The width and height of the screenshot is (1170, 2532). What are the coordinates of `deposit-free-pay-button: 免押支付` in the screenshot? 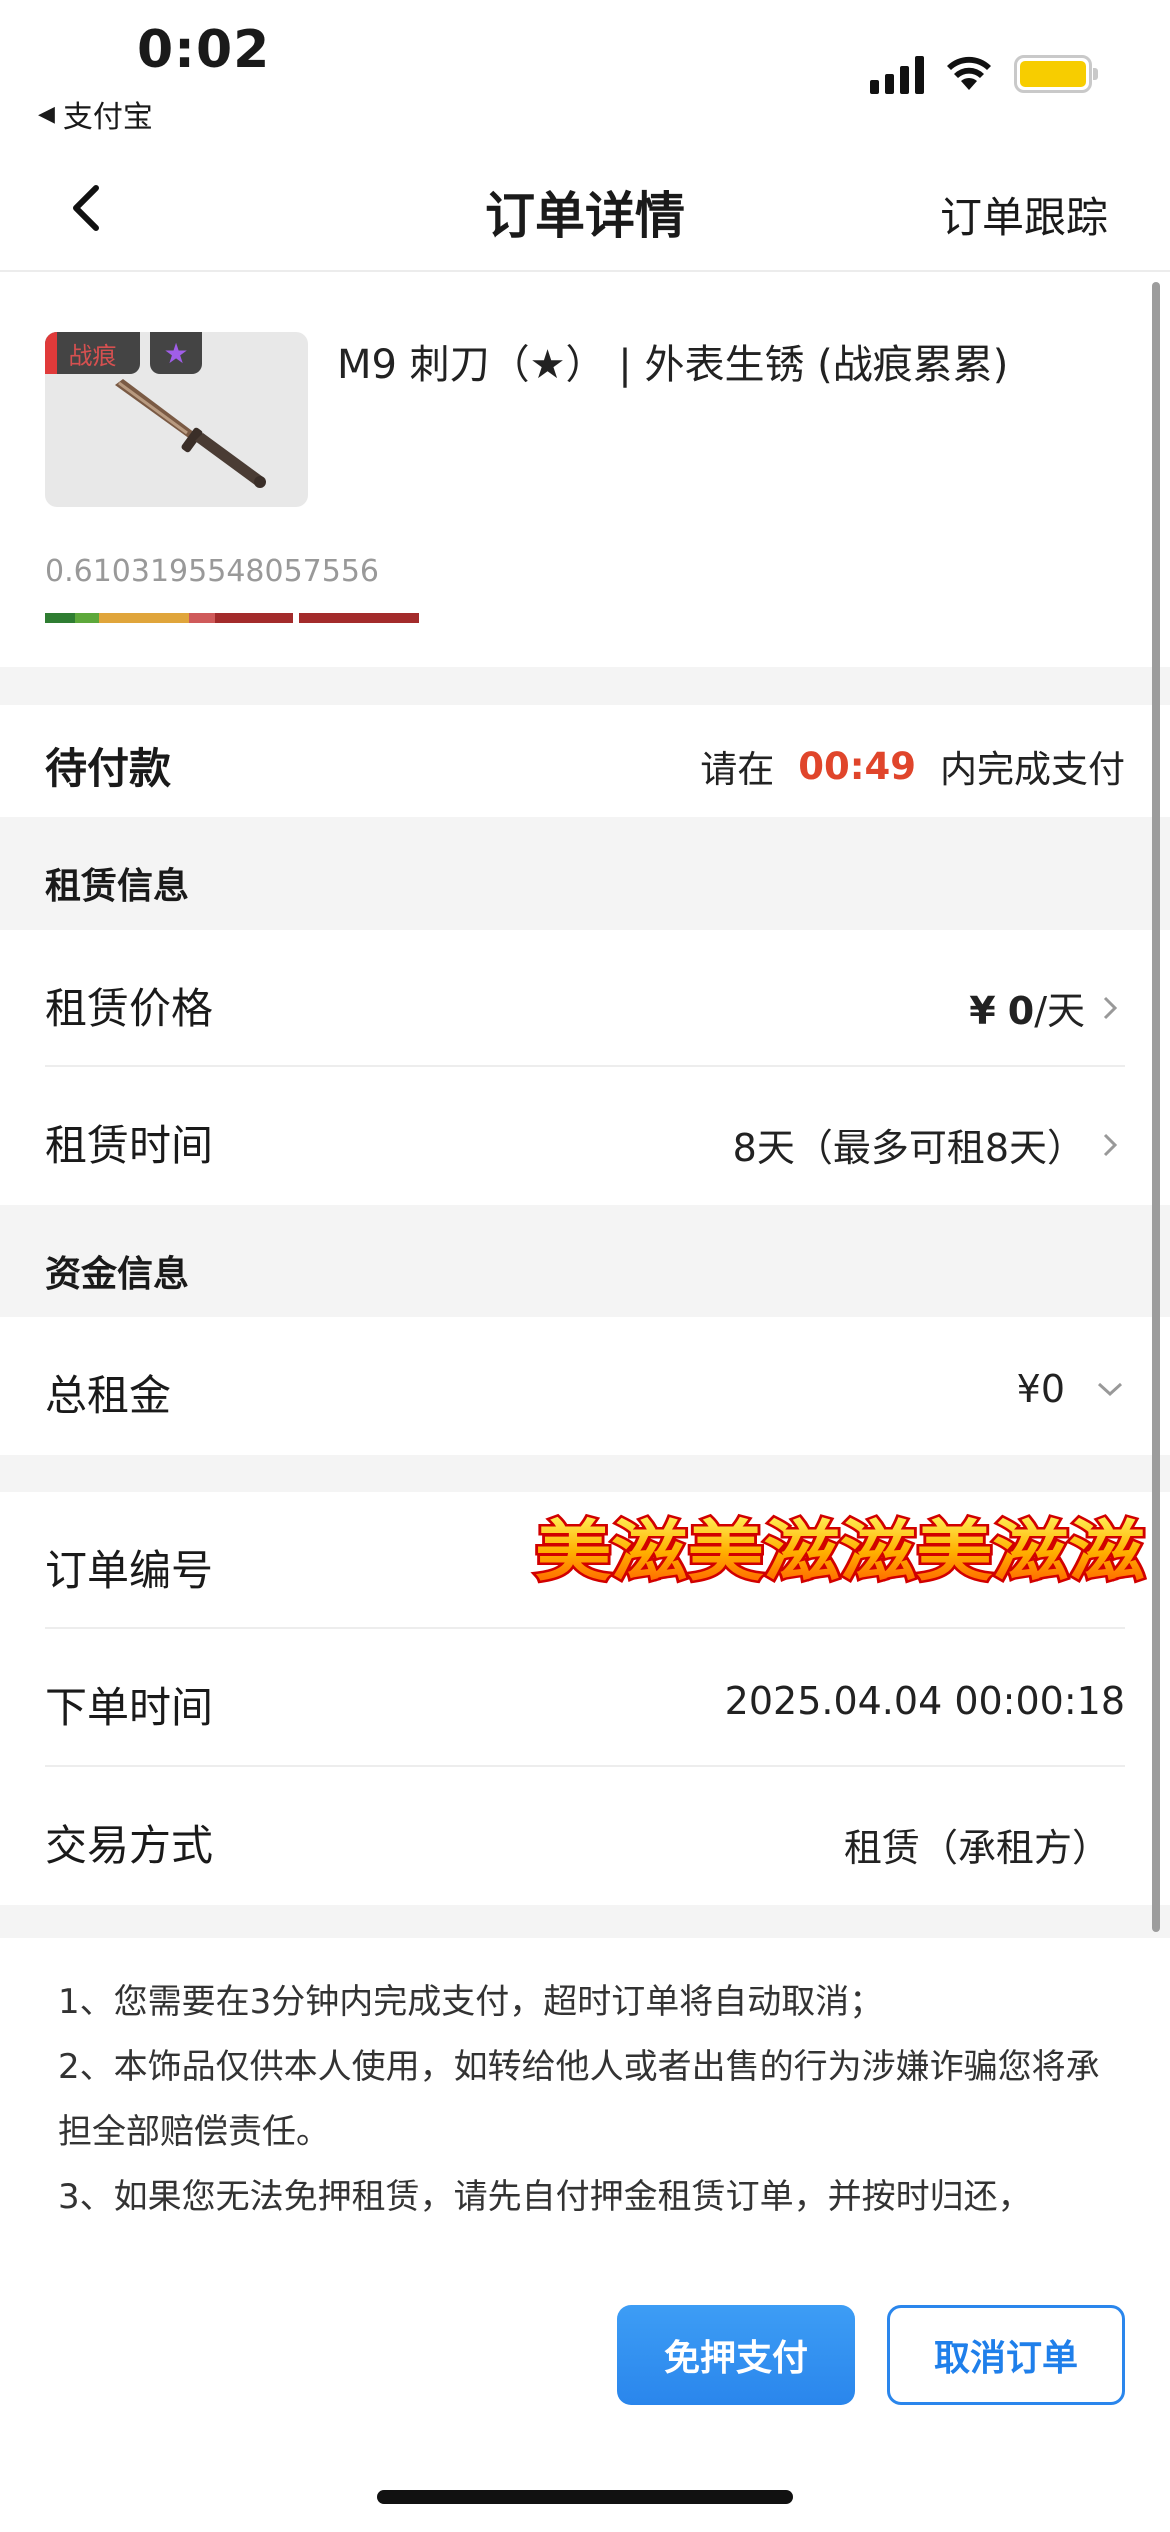 It's located at (736, 2355).